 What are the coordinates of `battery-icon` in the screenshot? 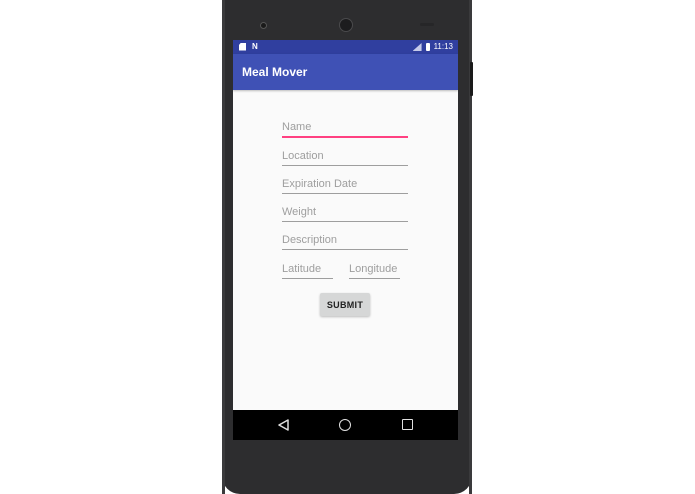 It's located at (427, 47).